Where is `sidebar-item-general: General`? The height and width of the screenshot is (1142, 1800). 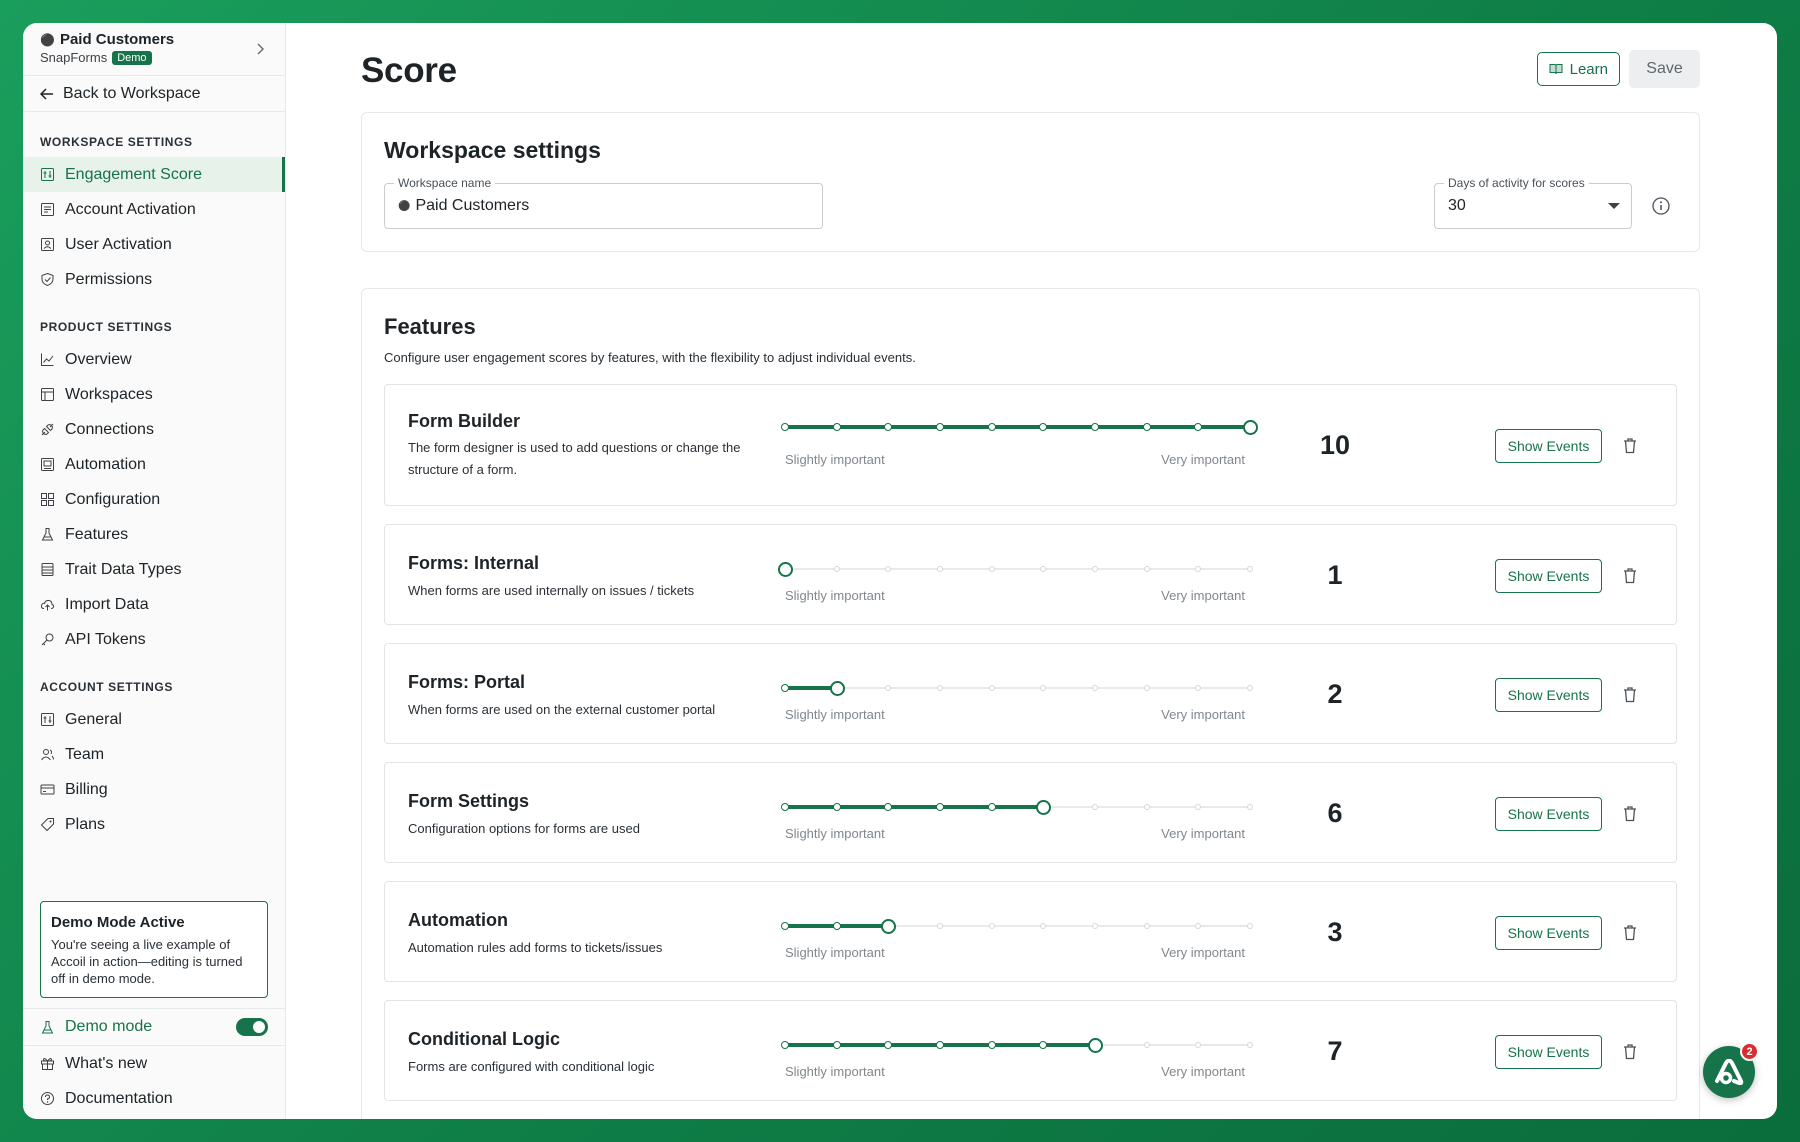 sidebar-item-general: General is located at coordinates (154, 719).